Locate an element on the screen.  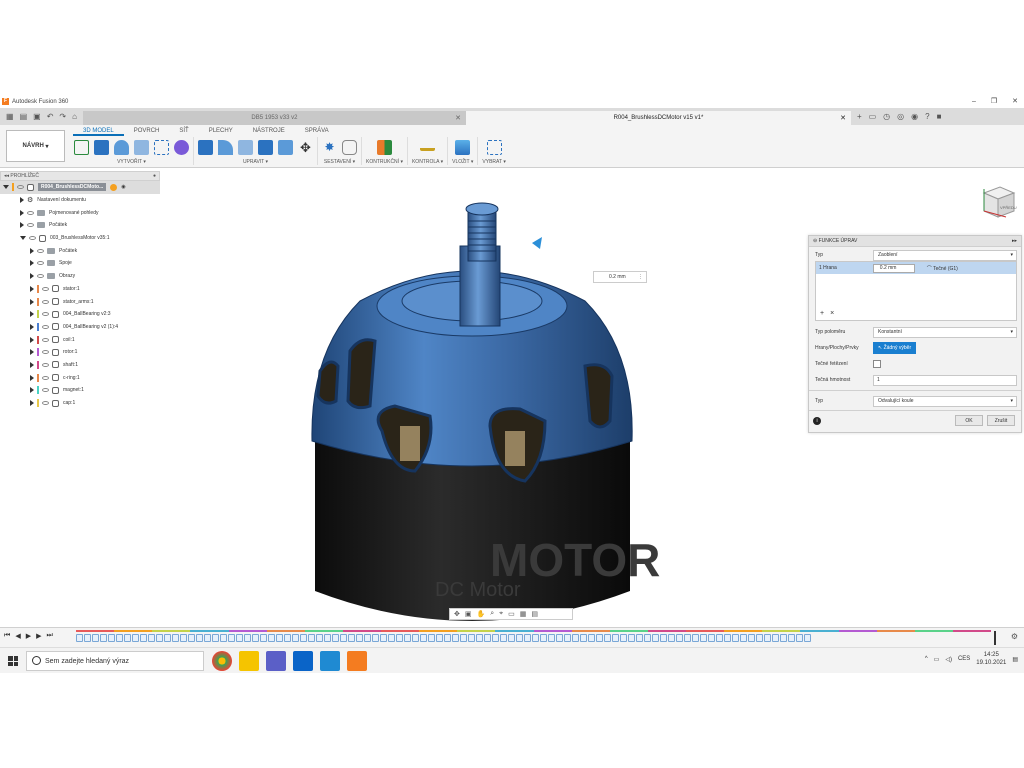
tab-povrch: POVRCH is located at coordinates (147, 131).